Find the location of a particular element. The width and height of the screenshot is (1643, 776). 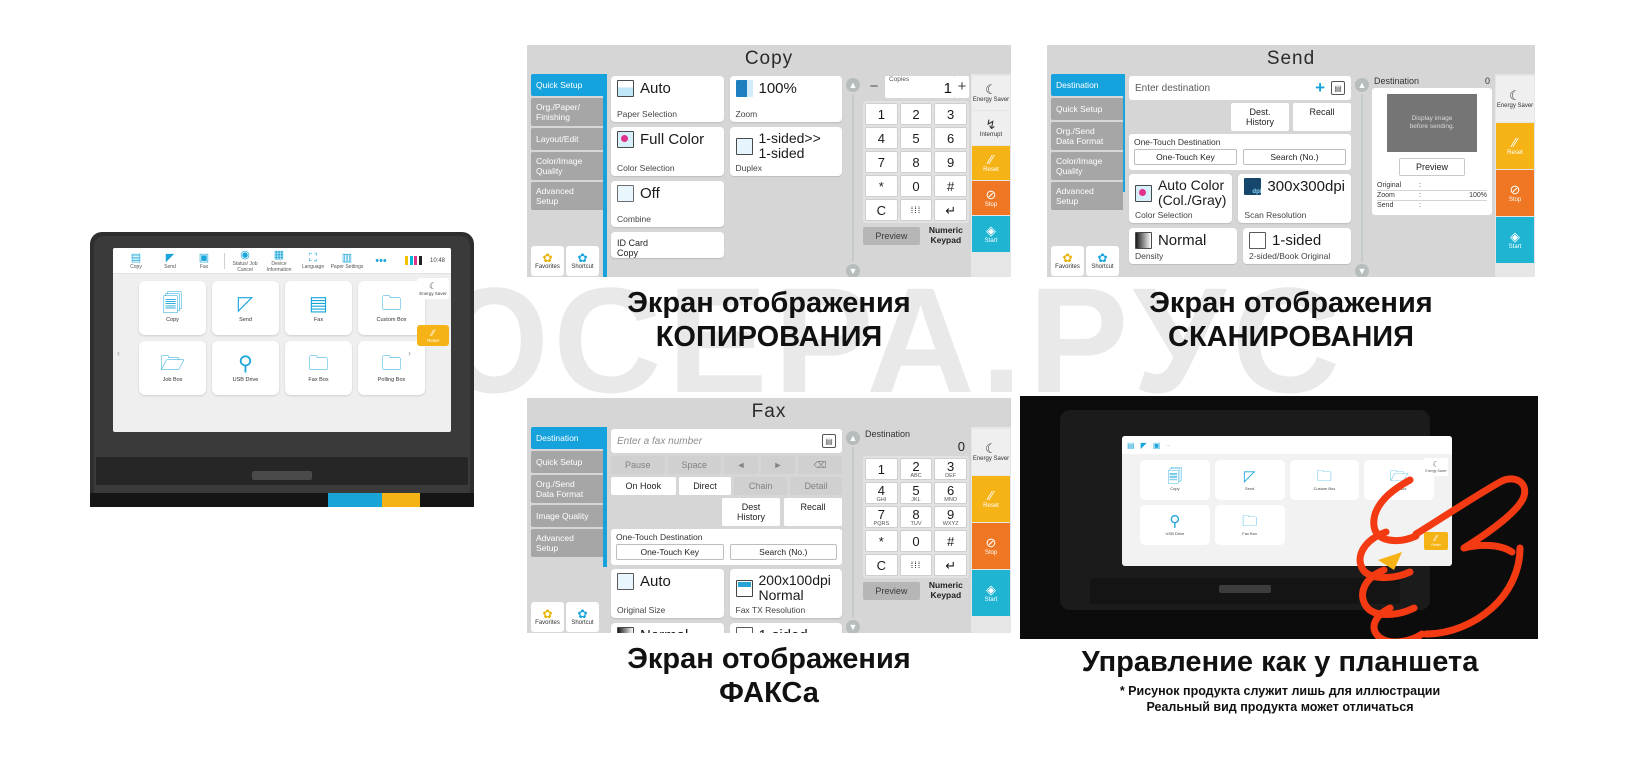

tile-original-size: Auto Original Size is located at coordinates (667, 593).